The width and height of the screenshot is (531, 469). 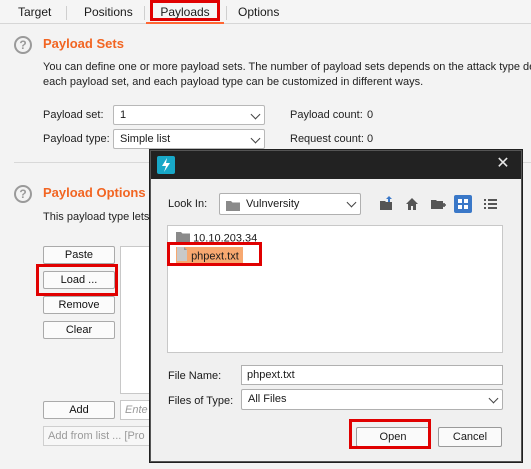 What do you see at coordinates (412, 204) in the screenshot?
I see `home-icon` at bounding box center [412, 204].